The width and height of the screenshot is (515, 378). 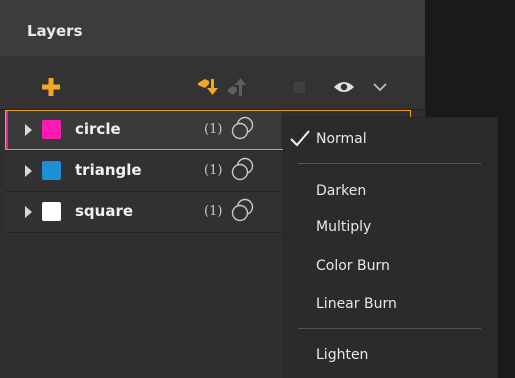 I want to click on panel-header: Layers, so click(x=212, y=28).